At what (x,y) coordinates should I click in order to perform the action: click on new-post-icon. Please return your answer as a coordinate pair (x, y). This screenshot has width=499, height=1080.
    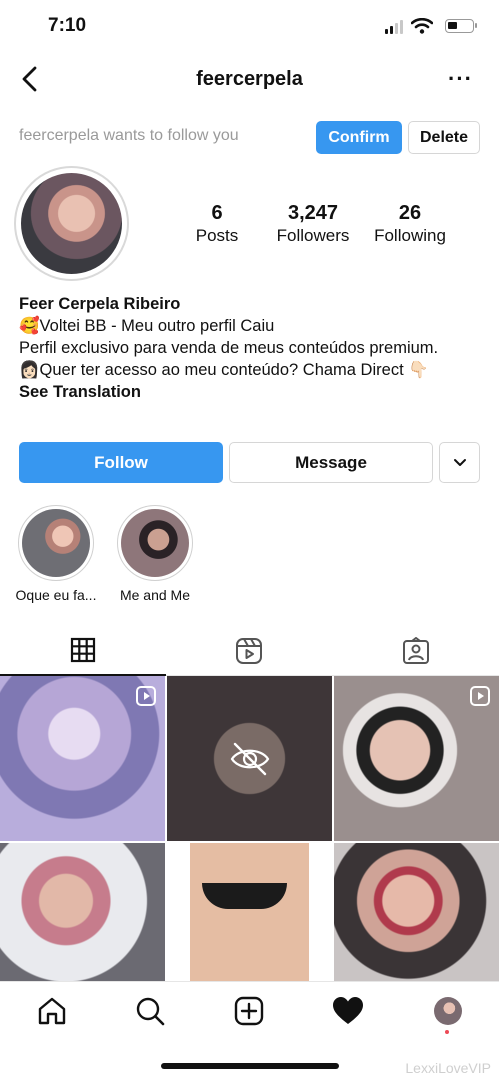
    Looking at the image, I should click on (249, 1011).